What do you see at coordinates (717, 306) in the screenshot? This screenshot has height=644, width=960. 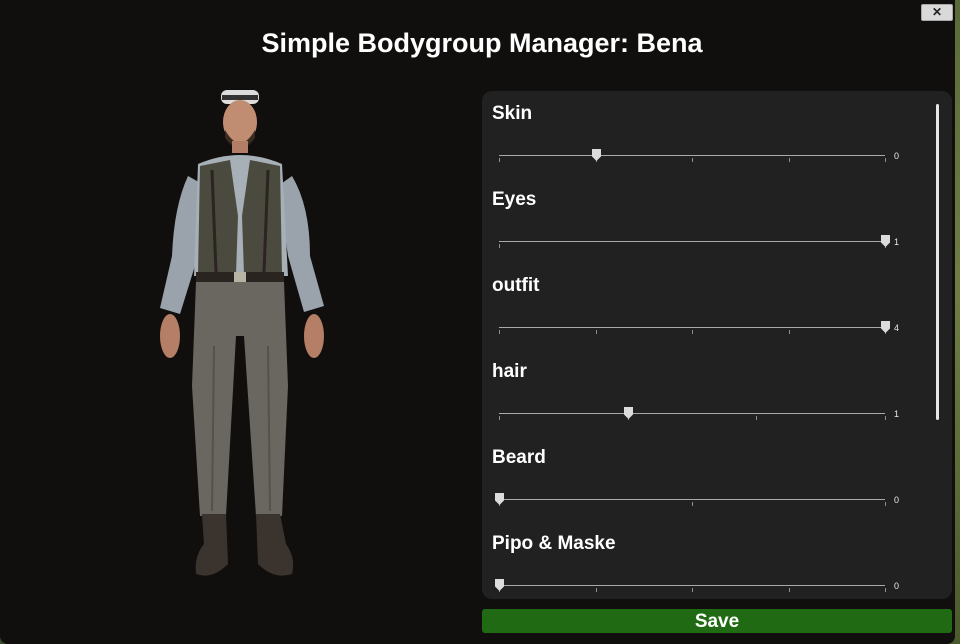 I see `bodygroup-row: outfit 4` at bounding box center [717, 306].